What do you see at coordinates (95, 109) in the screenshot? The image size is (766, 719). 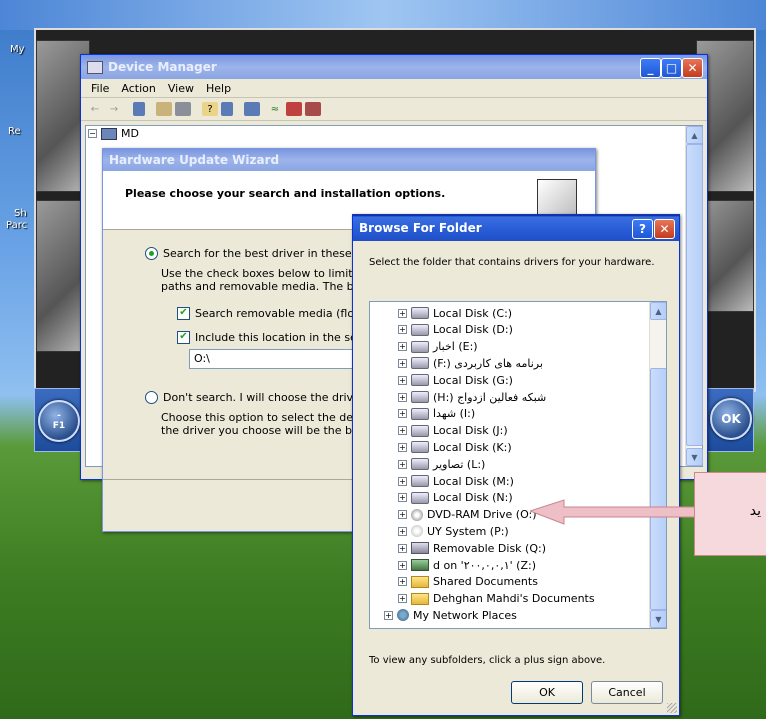 I see `back-arrow-icon: ←` at bounding box center [95, 109].